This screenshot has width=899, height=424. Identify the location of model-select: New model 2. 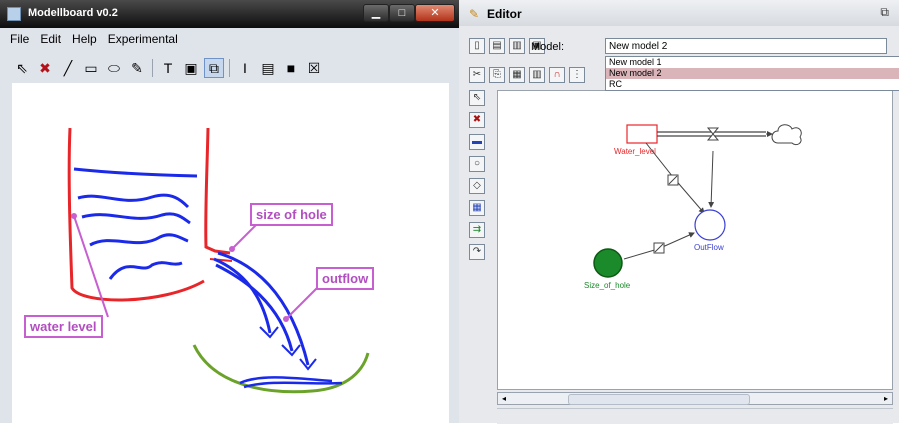
(746, 46).